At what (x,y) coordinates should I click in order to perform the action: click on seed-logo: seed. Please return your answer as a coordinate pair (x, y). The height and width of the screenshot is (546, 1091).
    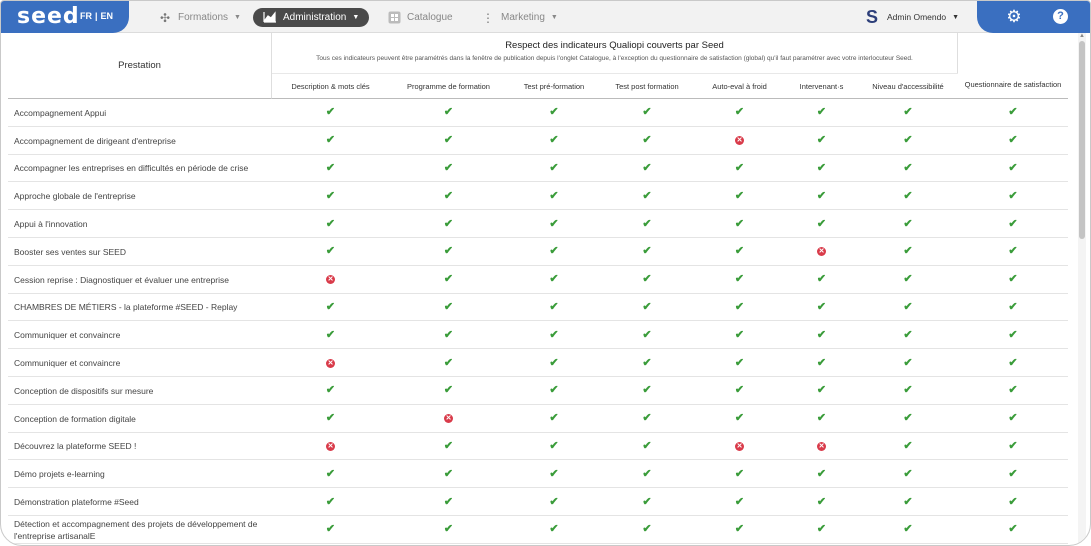
    Looking at the image, I should click on (48, 16).